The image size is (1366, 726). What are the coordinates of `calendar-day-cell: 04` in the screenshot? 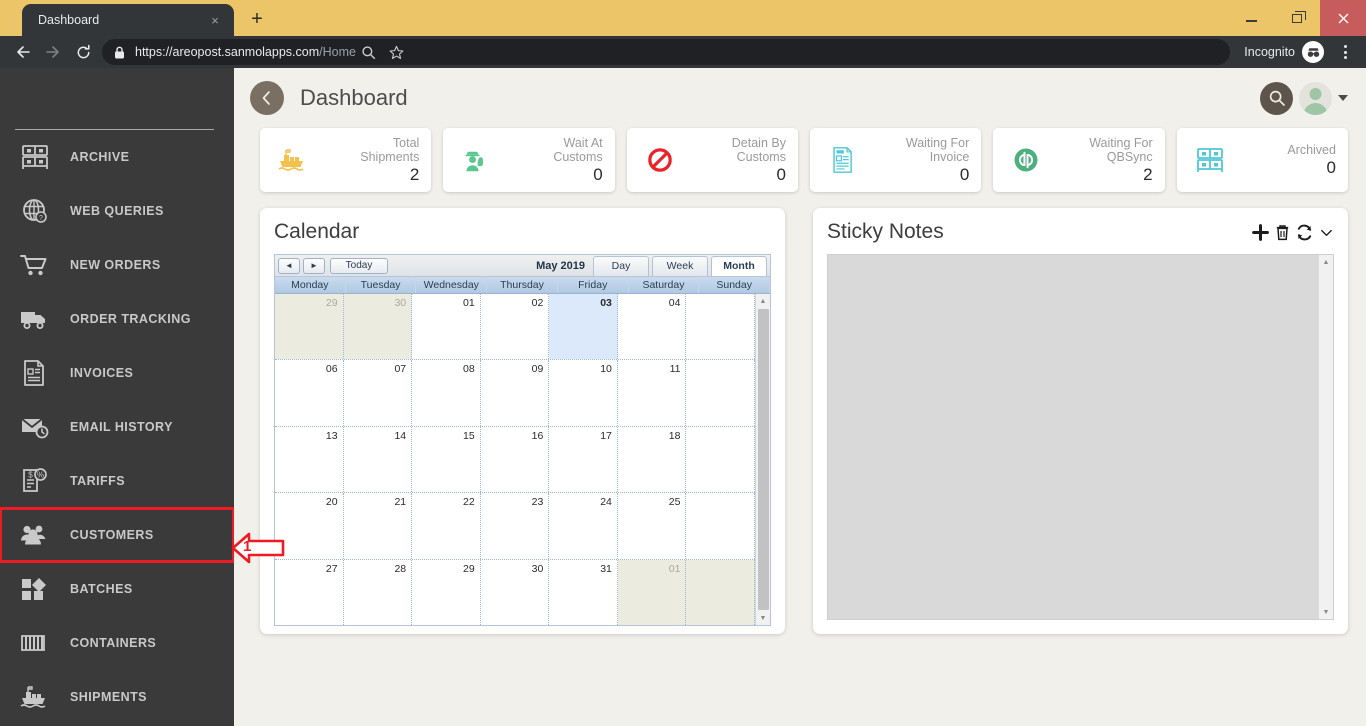 It's located at (652, 327).